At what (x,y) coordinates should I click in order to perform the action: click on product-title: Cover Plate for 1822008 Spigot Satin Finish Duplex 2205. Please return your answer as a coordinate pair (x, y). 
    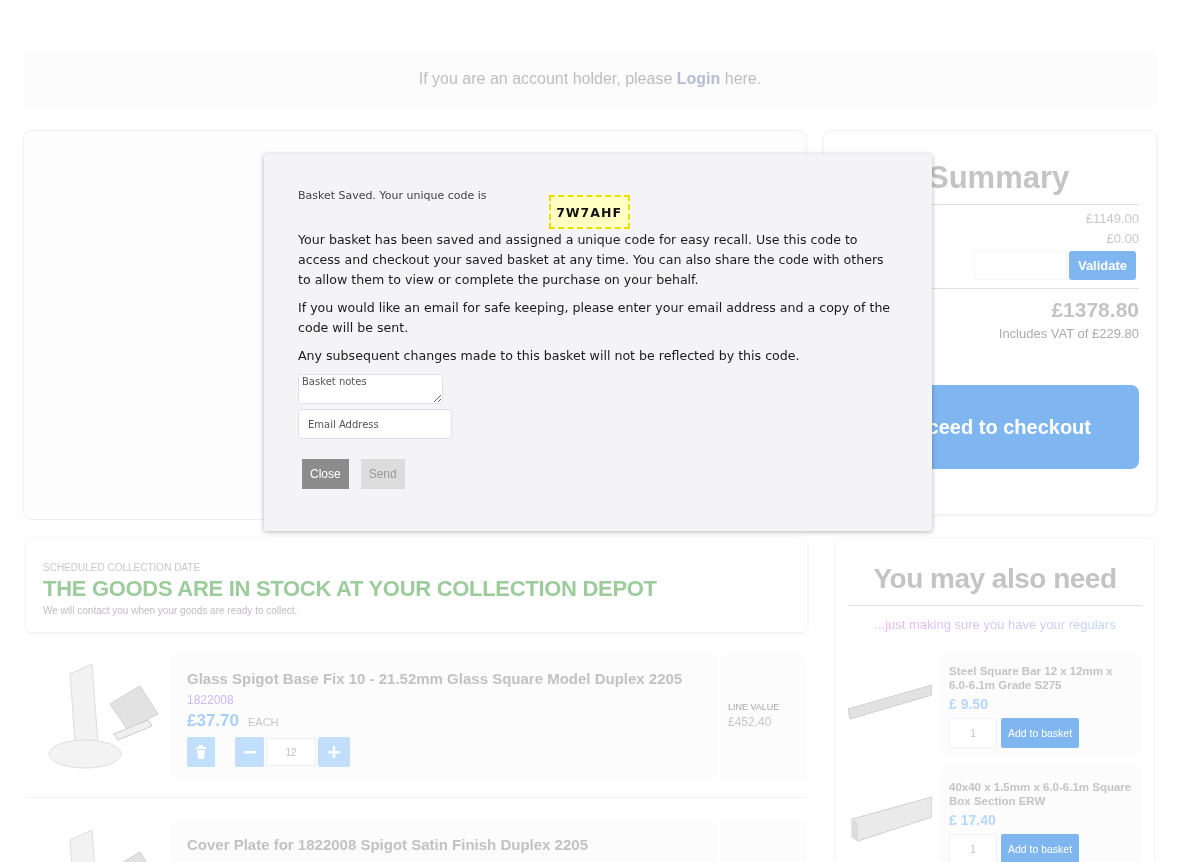
    Looking at the image, I should click on (444, 844).